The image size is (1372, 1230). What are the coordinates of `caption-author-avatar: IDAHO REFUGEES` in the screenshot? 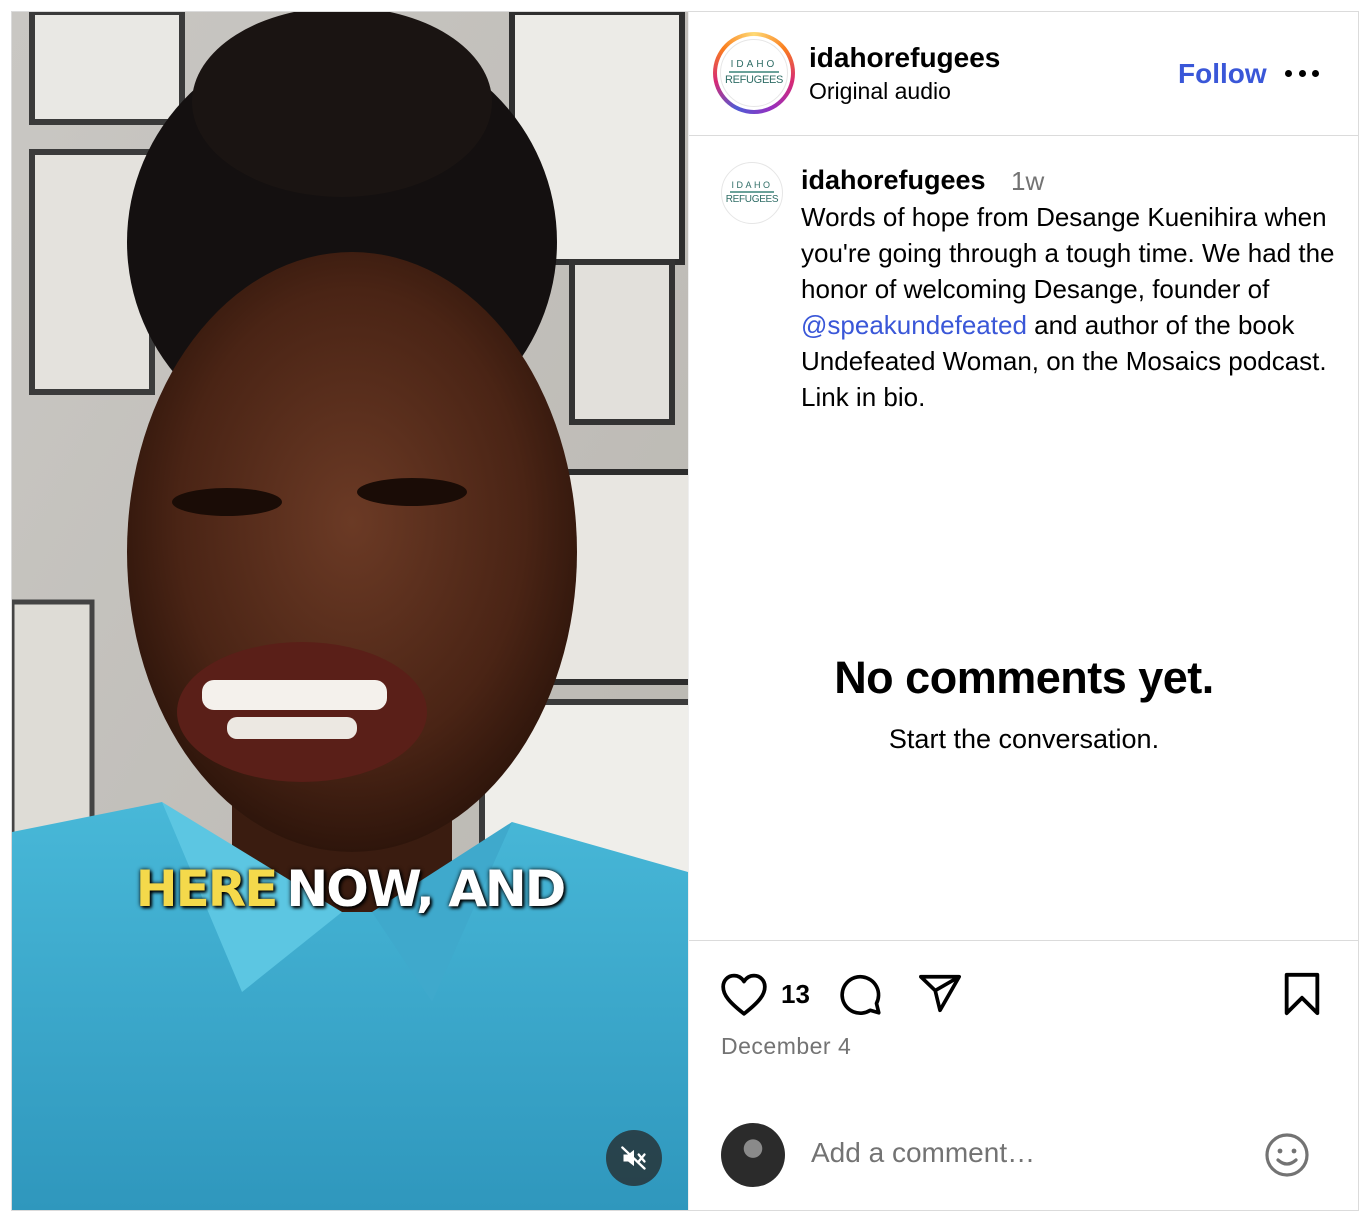 It's located at (752, 193).